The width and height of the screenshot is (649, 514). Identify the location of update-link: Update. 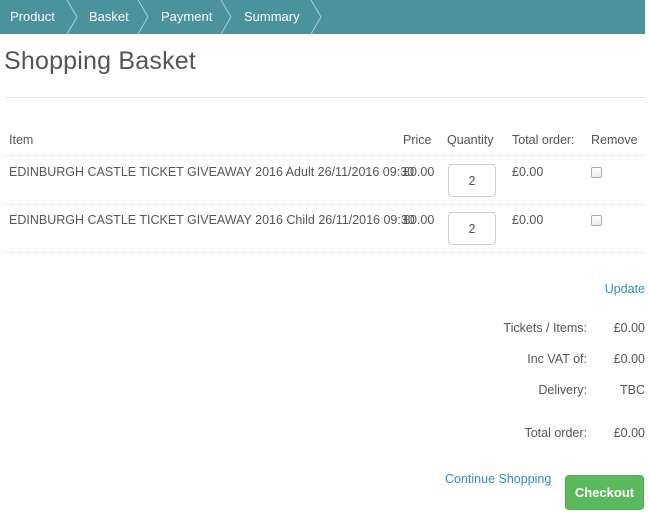
(625, 289).